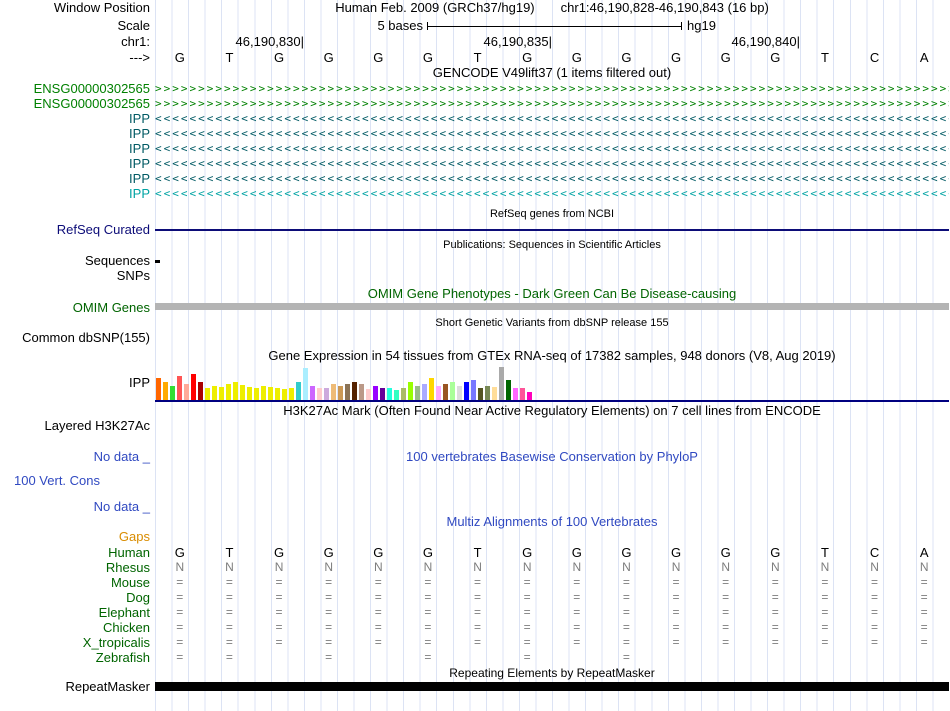 This screenshot has width=950, height=711. Describe the element at coordinates (75, 657) in the screenshot. I see `species-label: Zebrafish` at that location.